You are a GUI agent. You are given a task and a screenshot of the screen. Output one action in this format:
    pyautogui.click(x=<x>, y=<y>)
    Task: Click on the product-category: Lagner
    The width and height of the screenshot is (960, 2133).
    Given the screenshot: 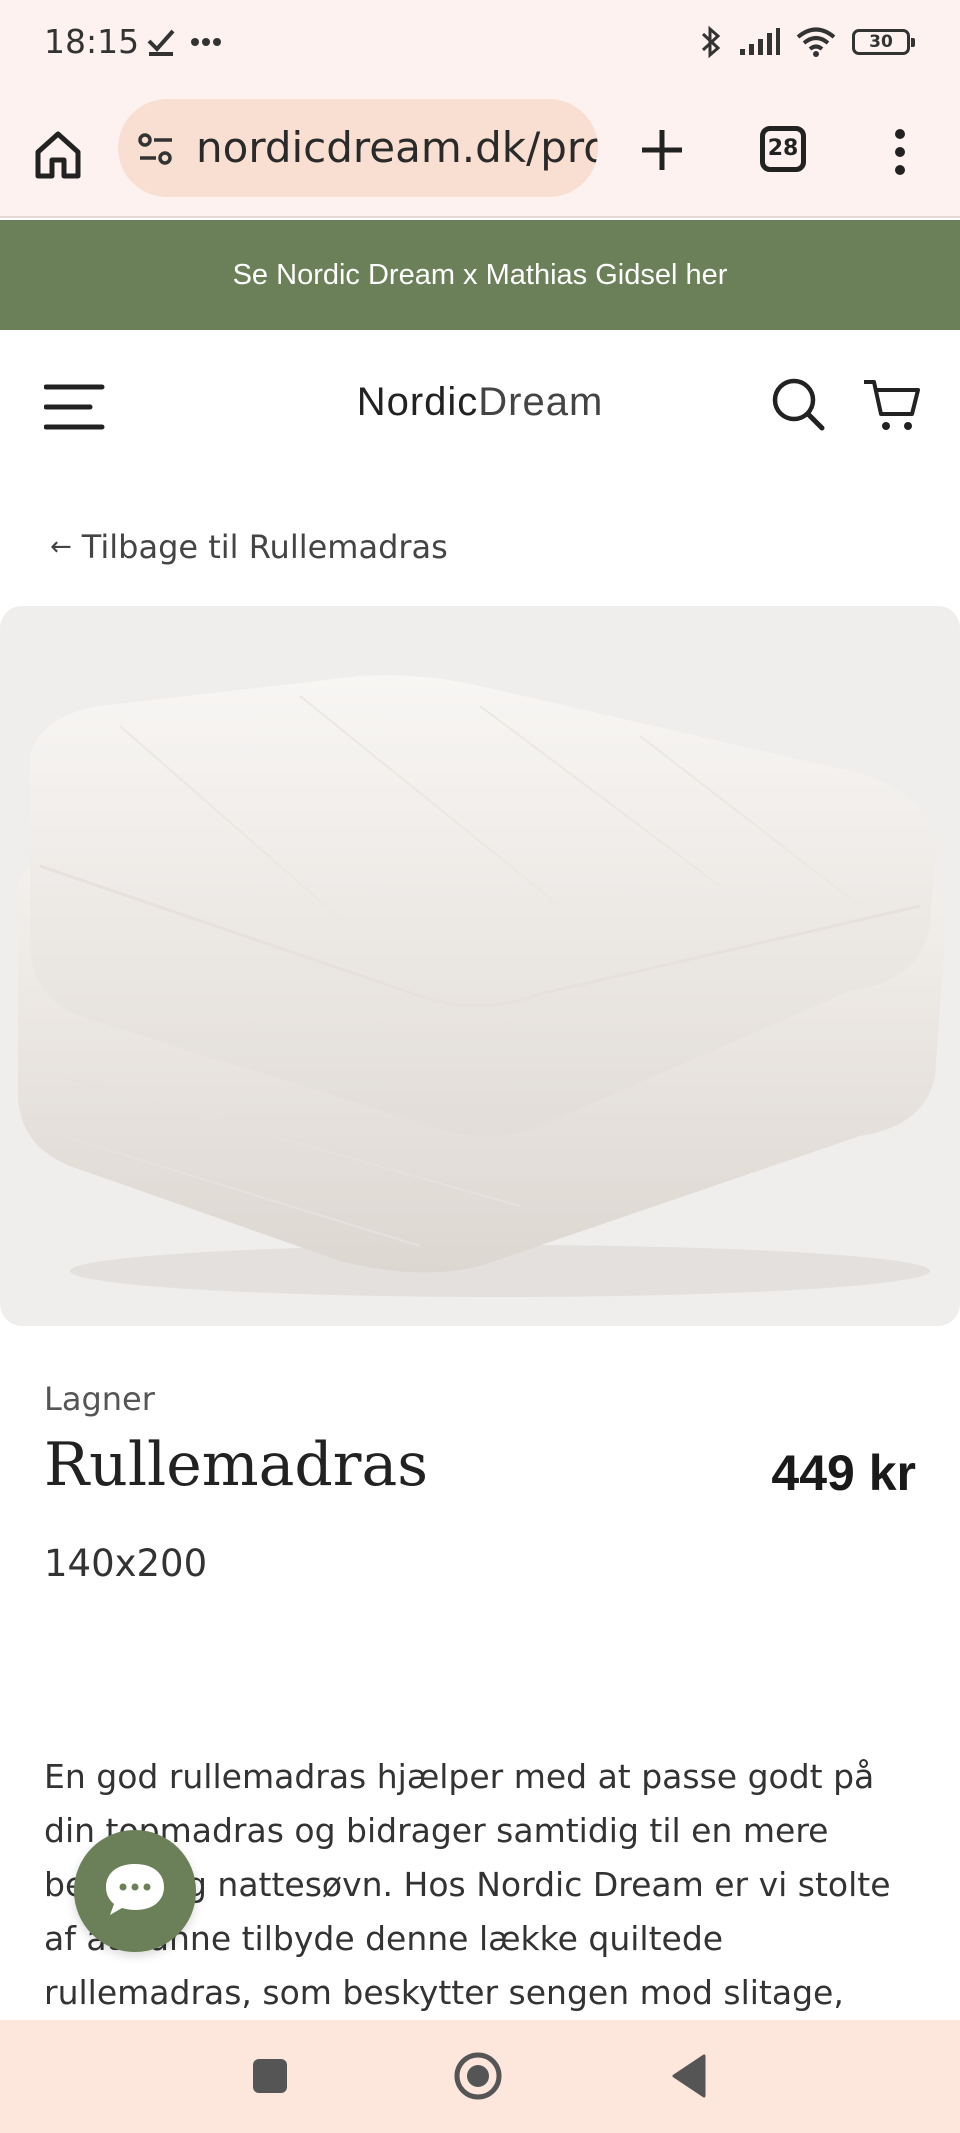 What is the action you would take?
    pyautogui.click(x=99, y=1399)
    